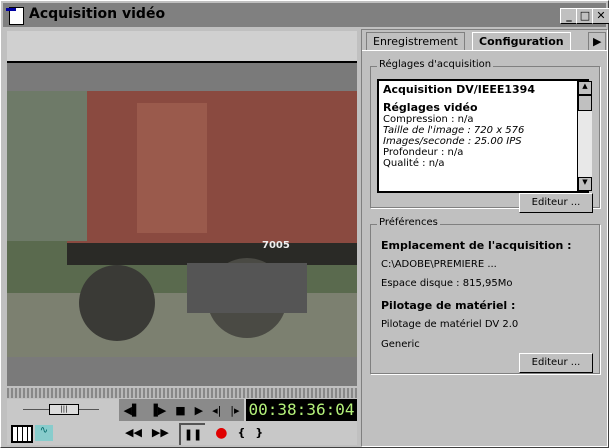 The height and width of the screenshot is (448, 609). I want to click on step-forward-button: ▐▶, so click(157, 410).